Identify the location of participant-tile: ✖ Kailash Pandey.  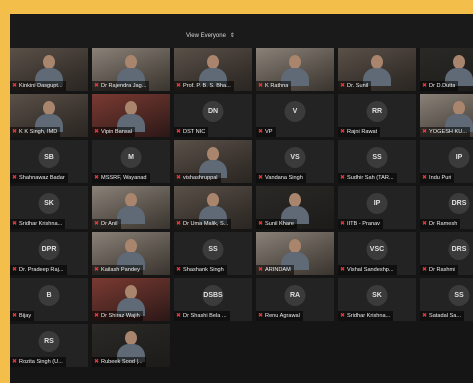
(131, 253).